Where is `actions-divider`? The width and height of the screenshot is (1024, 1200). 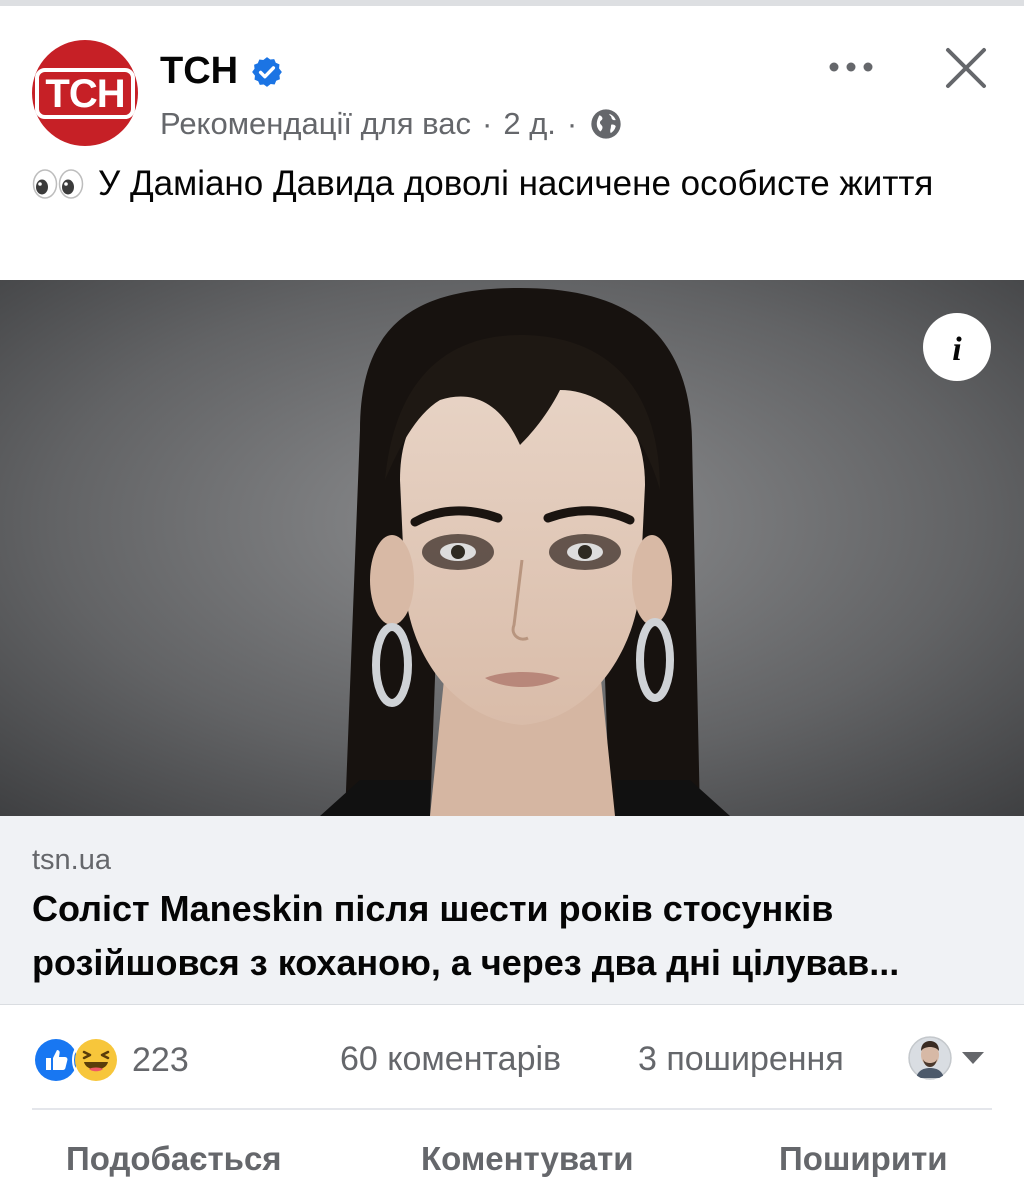 actions-divider is located at coordinates (512, 1109).